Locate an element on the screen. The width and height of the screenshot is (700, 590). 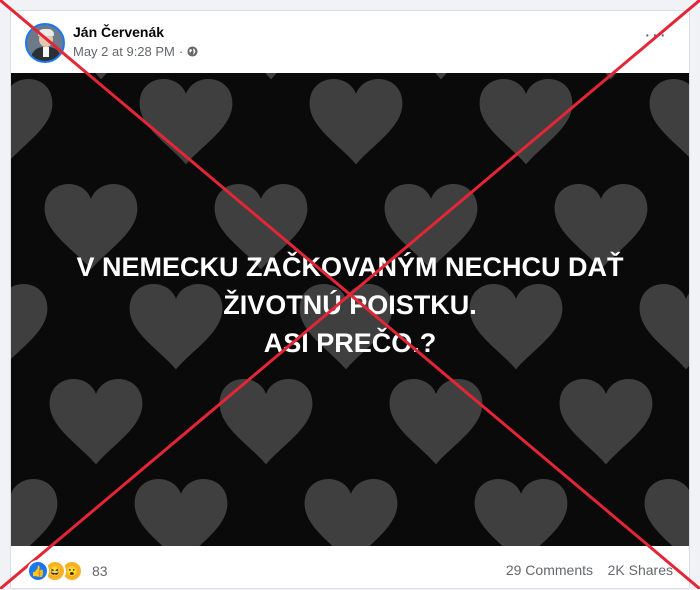
caption-line-1: V NEMECKU ZAČKOVANÝM NECHCU DAŤ is located at coordinates (350, 267).